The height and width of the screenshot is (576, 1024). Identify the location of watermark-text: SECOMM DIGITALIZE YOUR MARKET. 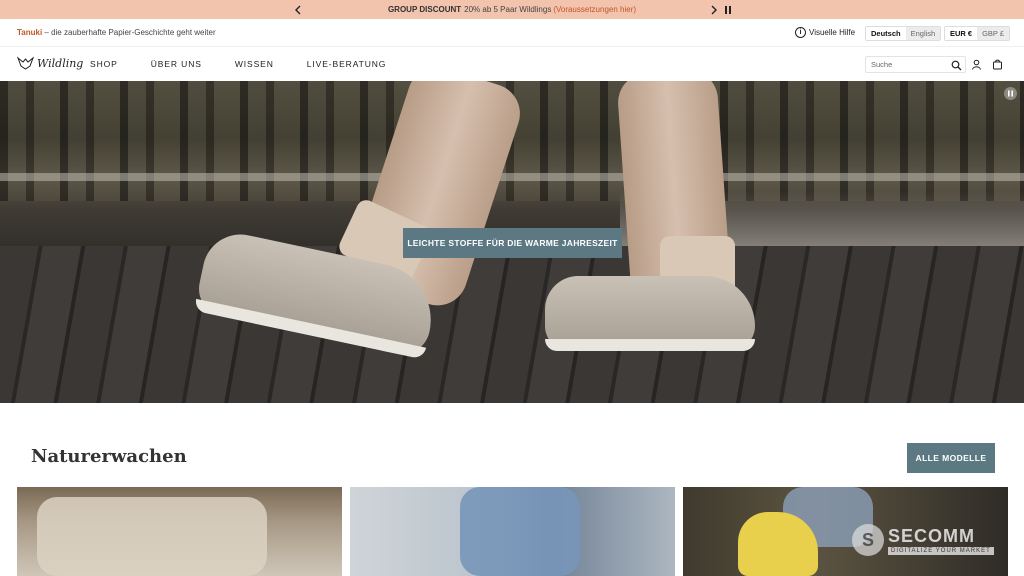
(941, 540).